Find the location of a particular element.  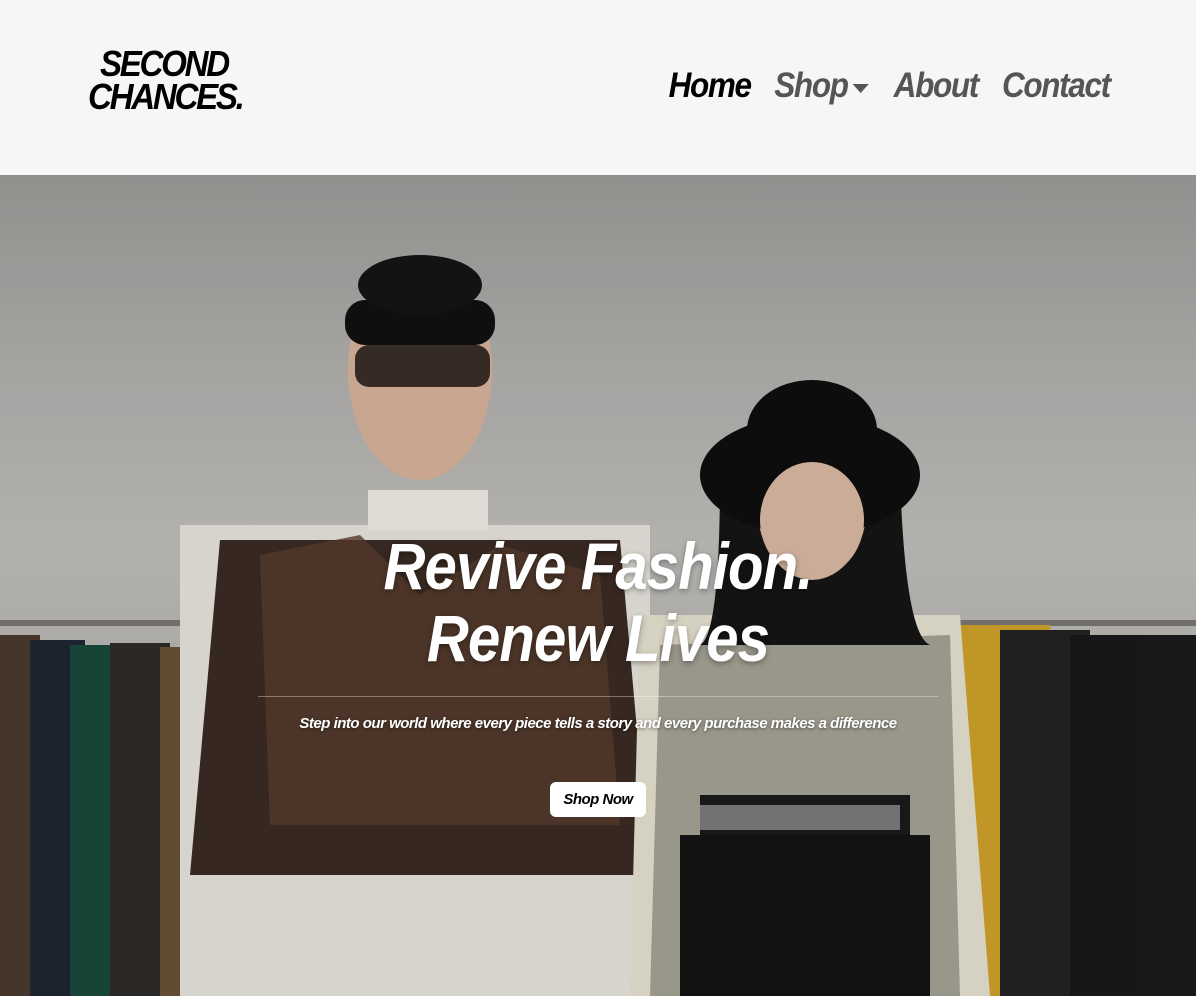

main-nav: Home Shop About Contact is located at coordinates (890, 86).